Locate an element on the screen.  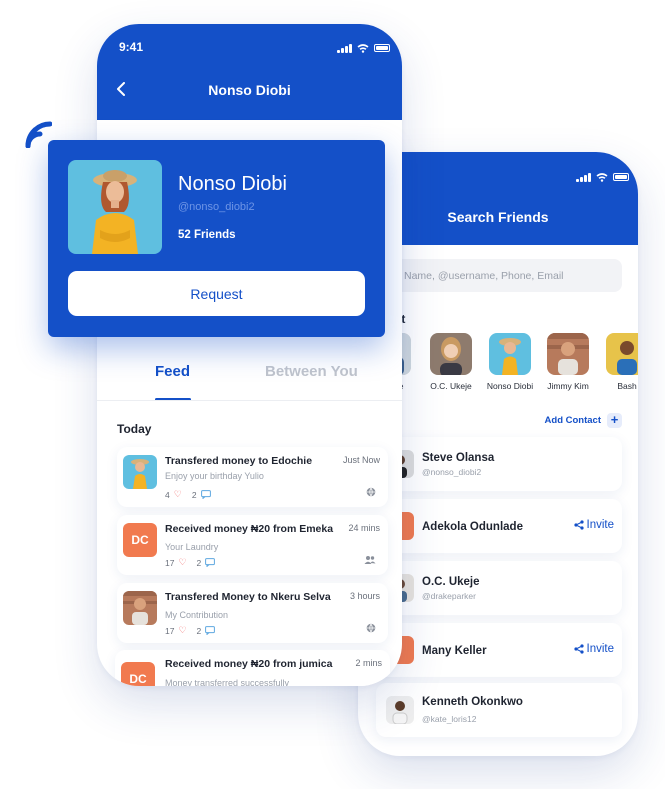
feed-subtitle: Enjoy your birthday Yulio is located at coordinates (214, 476).